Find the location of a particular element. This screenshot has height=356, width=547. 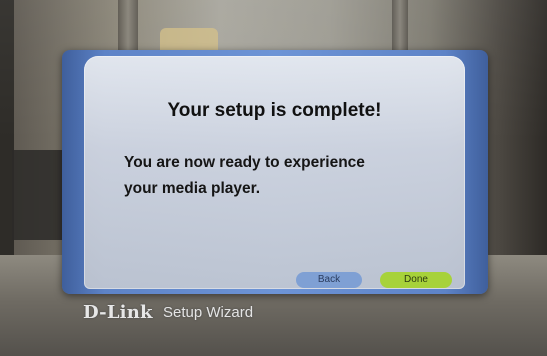

dialog-title: Your setup is complete! is located at coordinates (274, 110).